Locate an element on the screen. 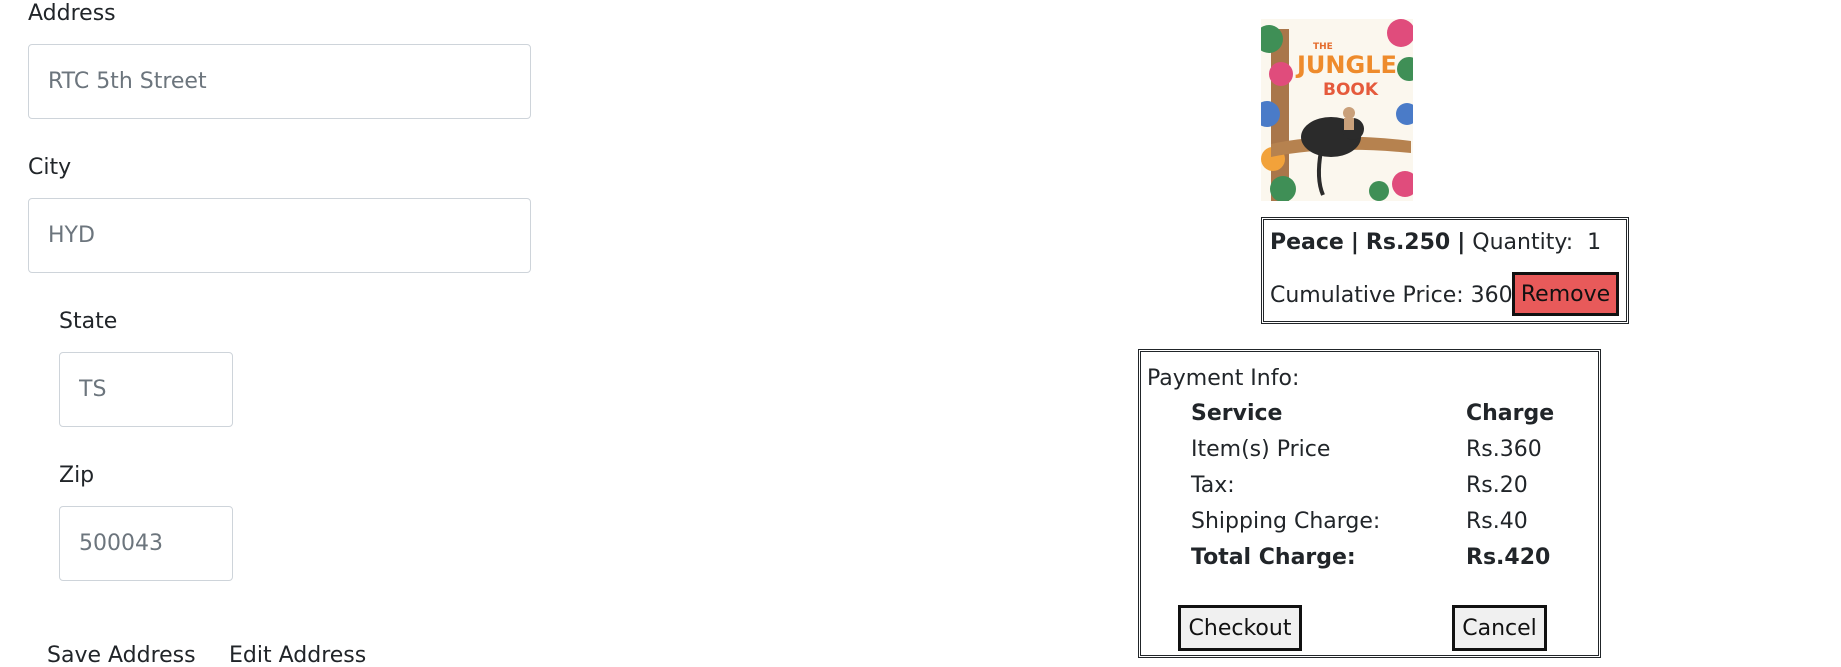 This screenshot has width=1841, height=667. charge-shipping: Rs.40 is located at coordinates (1497, 521).